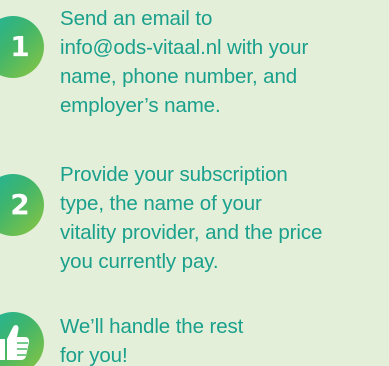  What do you see at coordinates (184, 47) in the screenshot?
I see `step-1-line: info@ods-vitaal.nl with your` at bounding box center [184, 47].